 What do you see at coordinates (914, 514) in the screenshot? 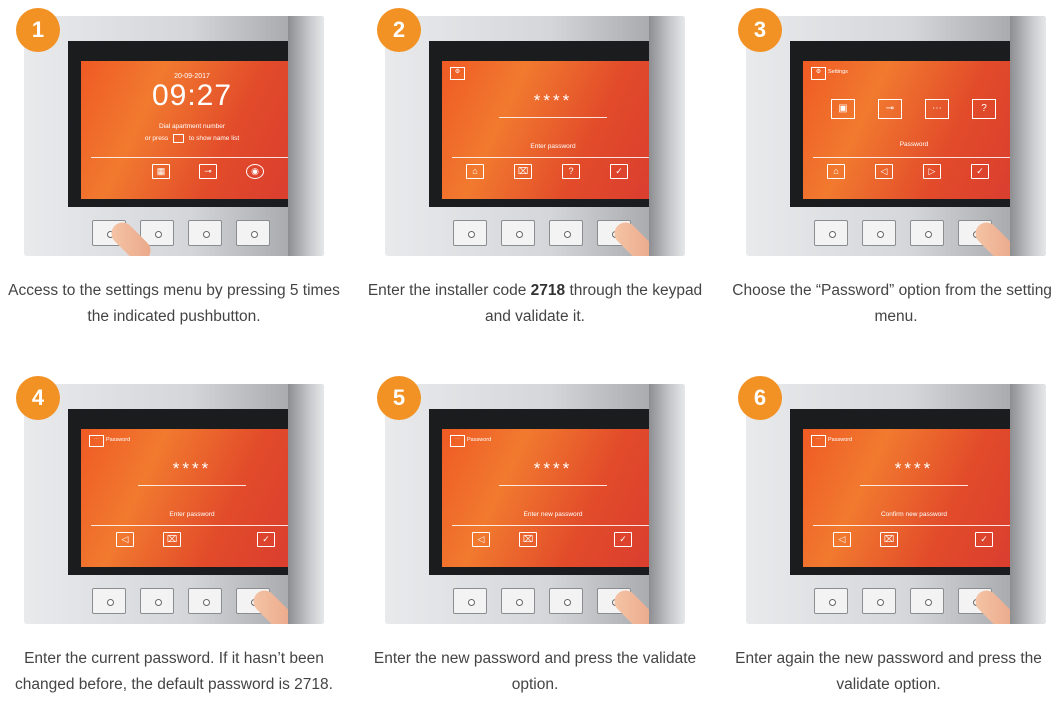
I see `screen-prompt: Confirm new password` at bounding box center [914, 514].